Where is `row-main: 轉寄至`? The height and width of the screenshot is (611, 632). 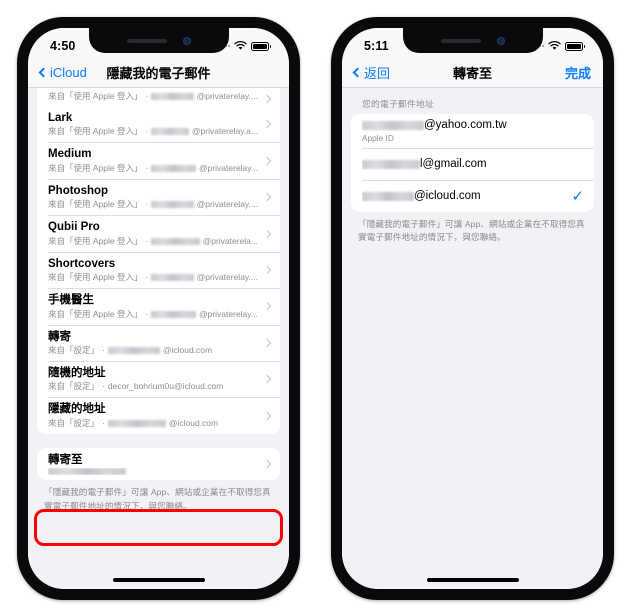 row-main: 轉寄至 is located at coordinates (153, 464).